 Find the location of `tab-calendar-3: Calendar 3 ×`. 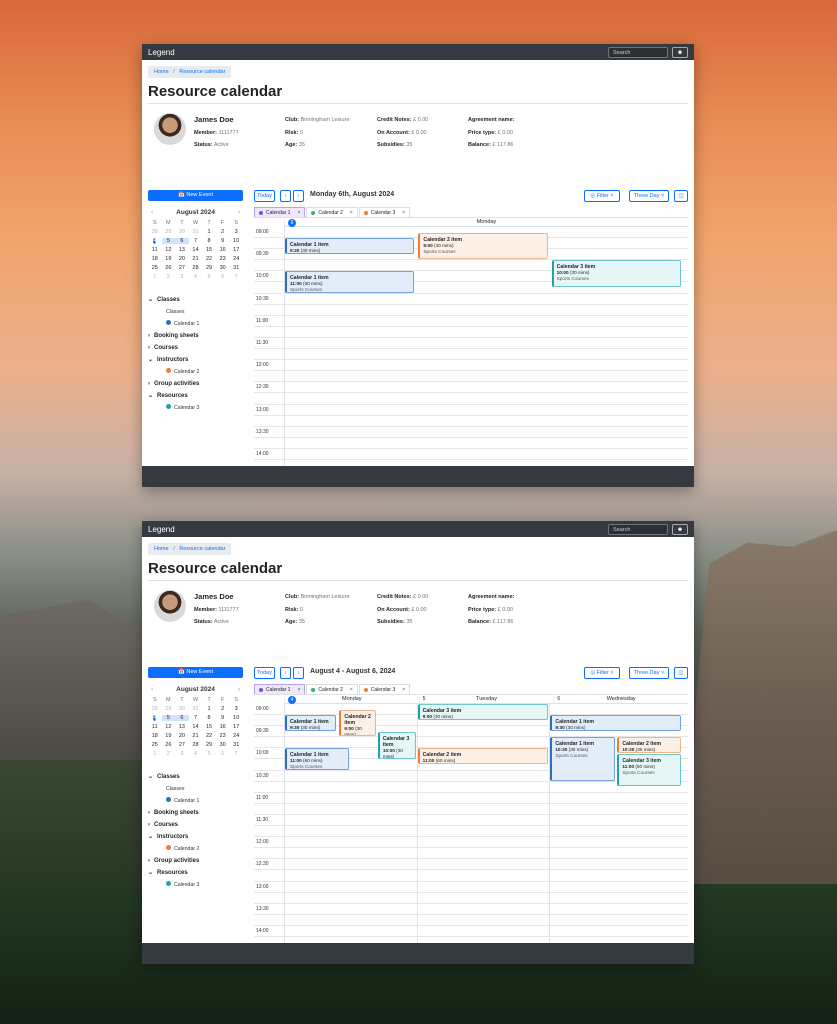

tab-calendar-3: Calendar 3 × is located at coordinates (384, 689).